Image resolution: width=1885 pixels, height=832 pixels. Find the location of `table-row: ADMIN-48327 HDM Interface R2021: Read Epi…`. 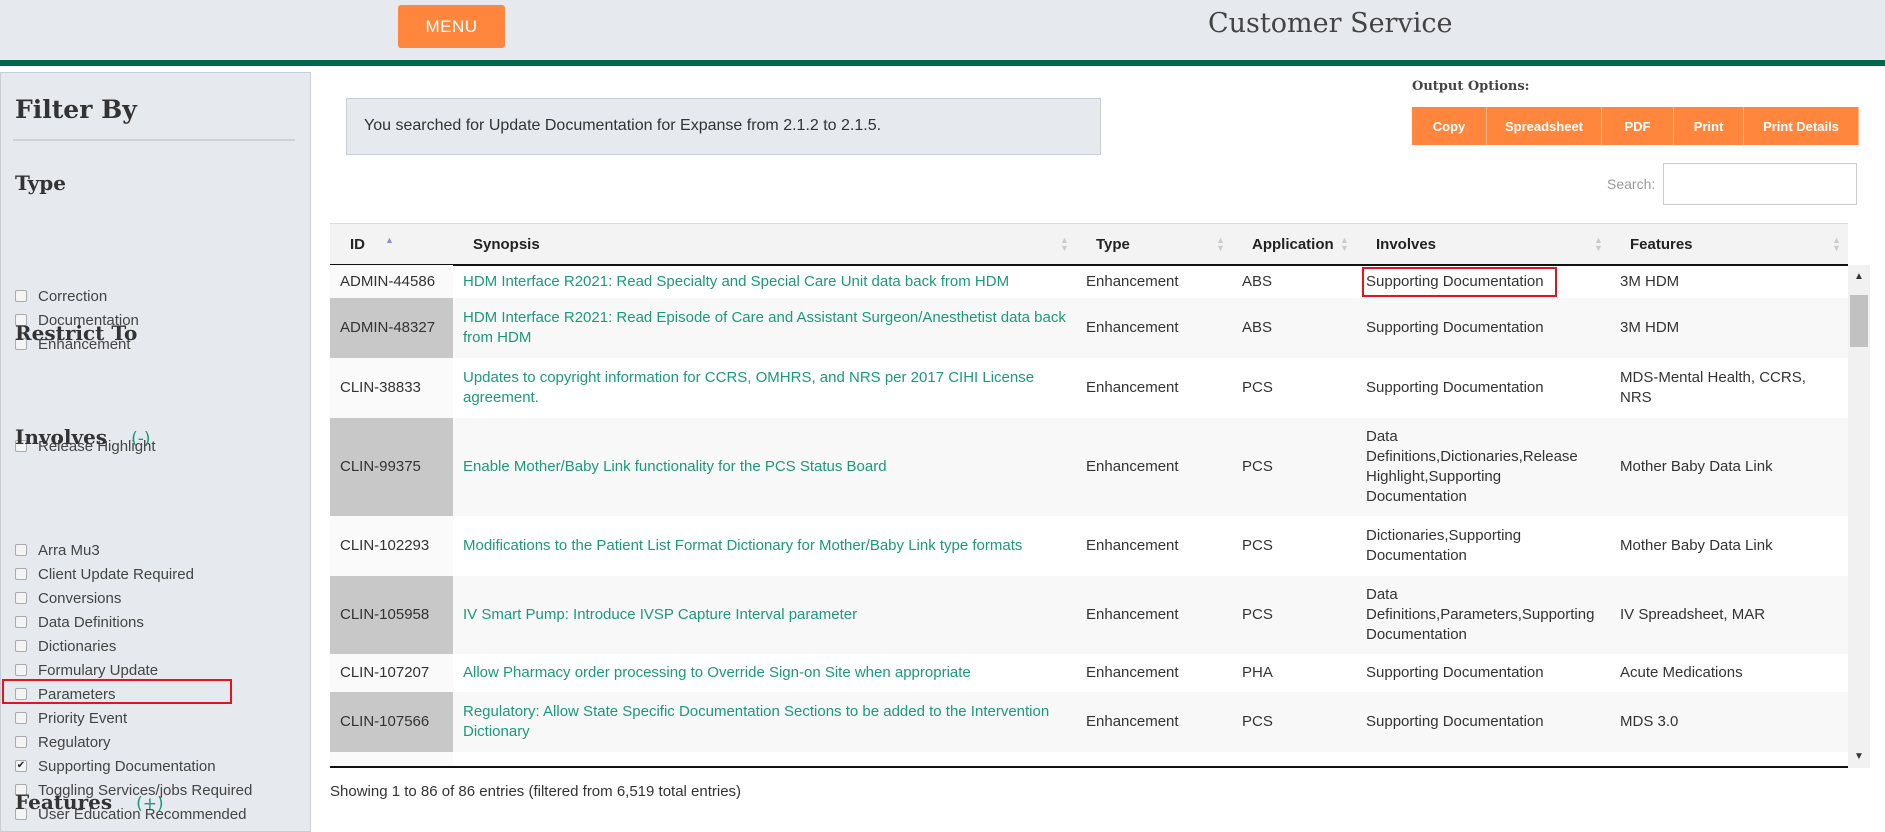

table-row: ADMIN-48327 HDM Interface R2021: Read Epi… is located at coordinates (1089, 328).